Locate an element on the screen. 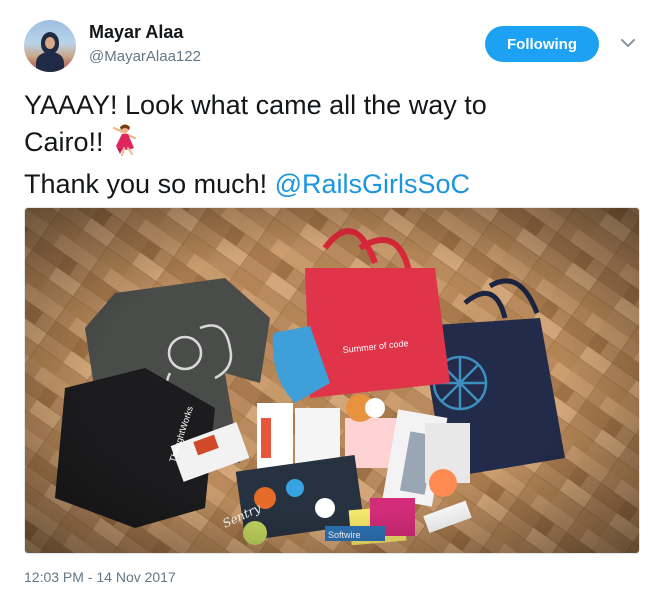 This screenshot has width=661, height=600. tweet-line-2-text: Cairo!! is located at coordinates (64, 142).